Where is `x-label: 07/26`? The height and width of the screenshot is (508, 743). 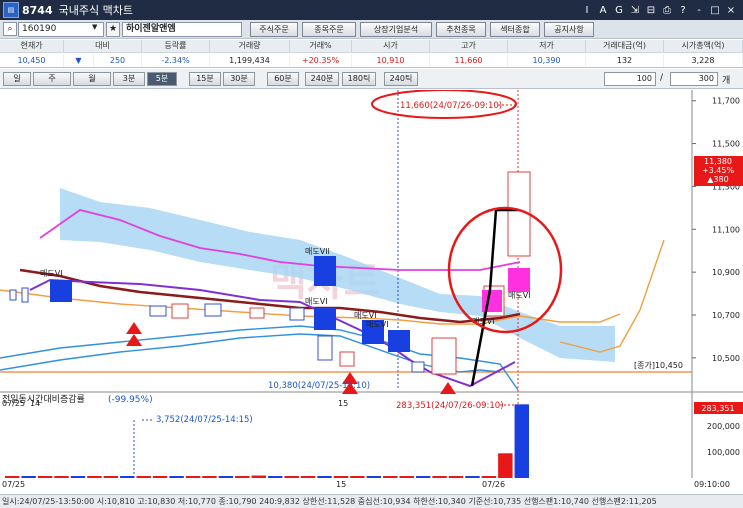 x-label: 07/26 is located at coordinates (494, 484).